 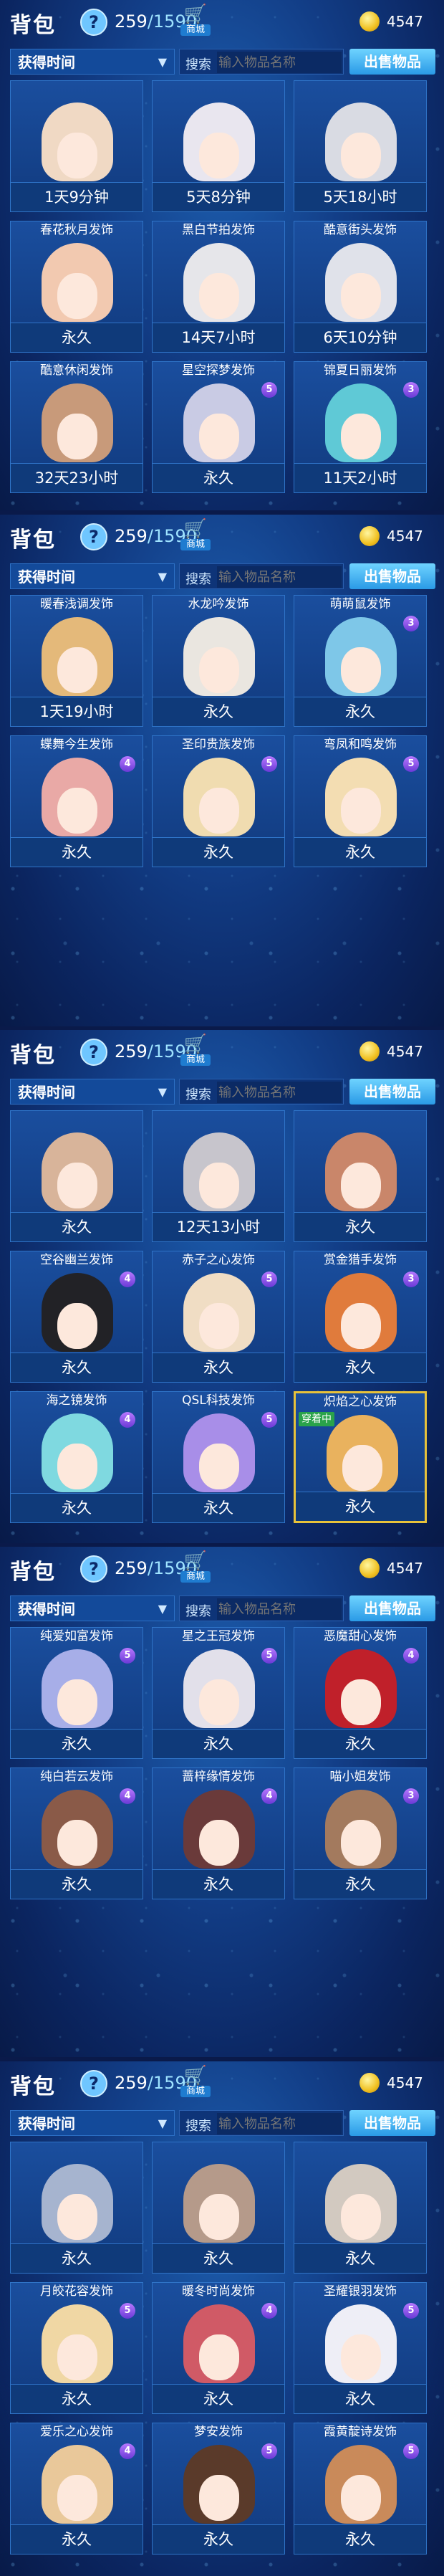 I want to click on item-name: 萌萌鼠发饰, so click(x=360, y=604).